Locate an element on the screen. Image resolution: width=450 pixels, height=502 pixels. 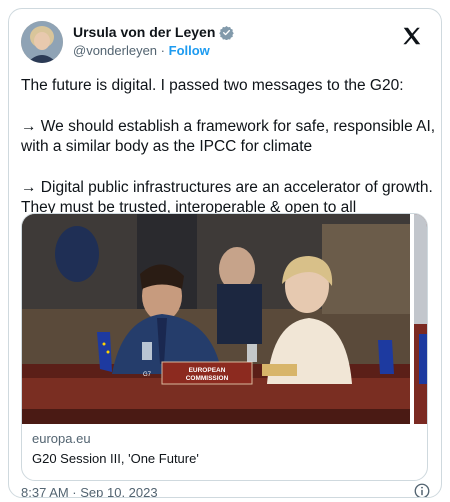
table-tag: G7 is located at coordinates (147, 375).